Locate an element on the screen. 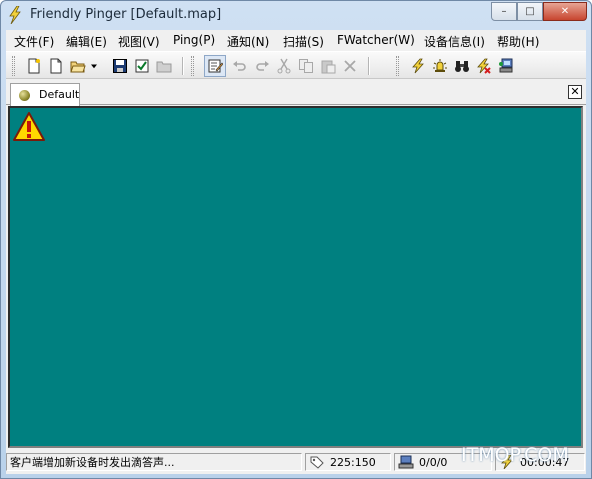 This screenshot has width=592, height=479. save-icon is located at coordinates (120, 66).